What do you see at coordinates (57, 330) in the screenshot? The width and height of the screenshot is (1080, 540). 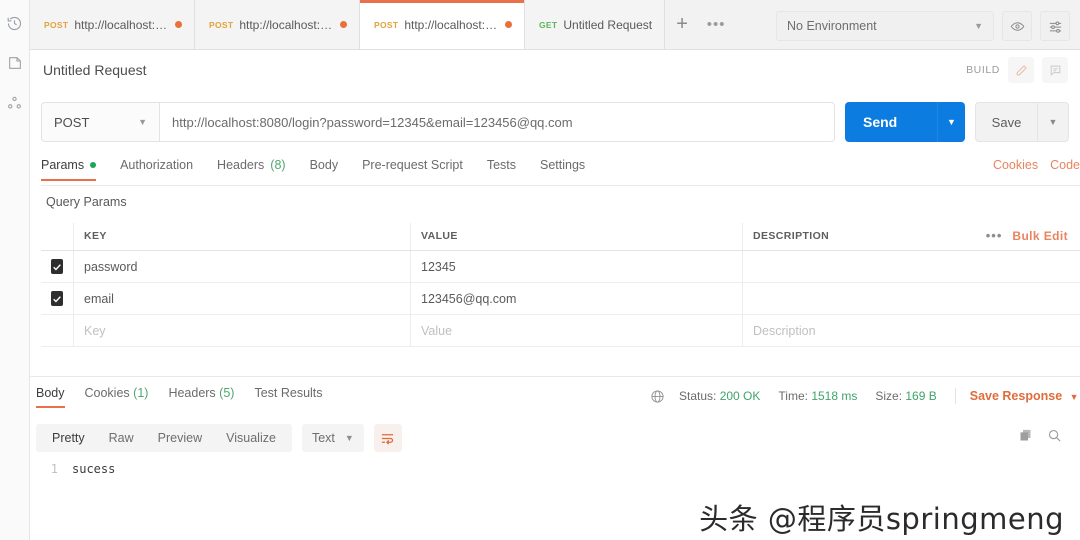 I see `row-checkbox-cell` at bounding box center [57, 330].